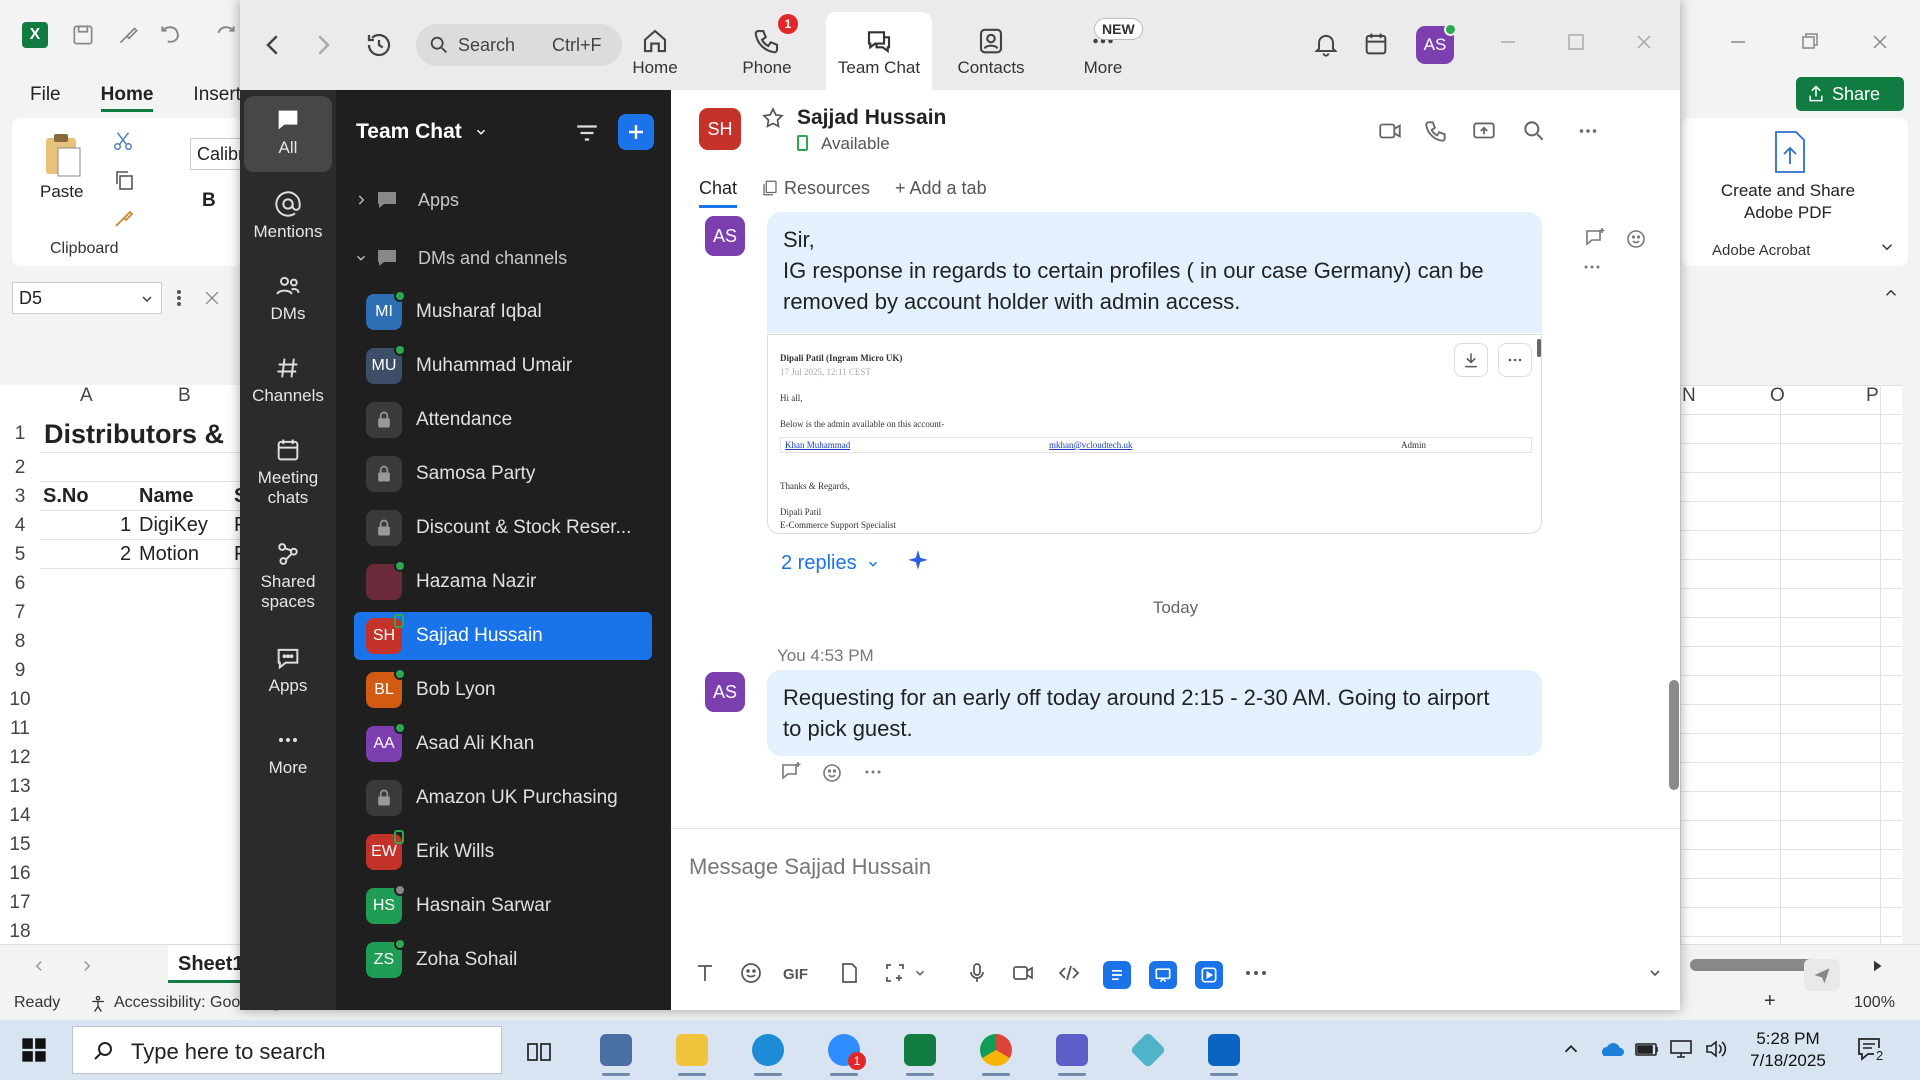  I want to click on undo-icon, so click(171, 35).